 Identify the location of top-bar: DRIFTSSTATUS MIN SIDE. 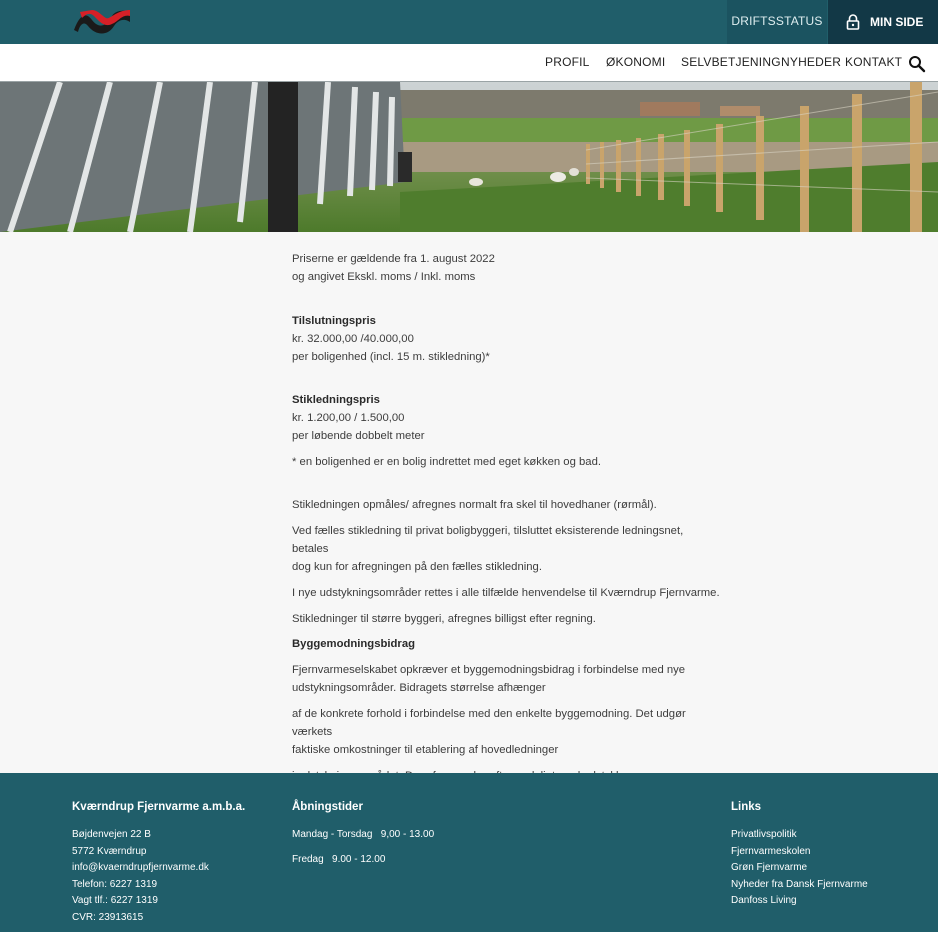
(469, 22).